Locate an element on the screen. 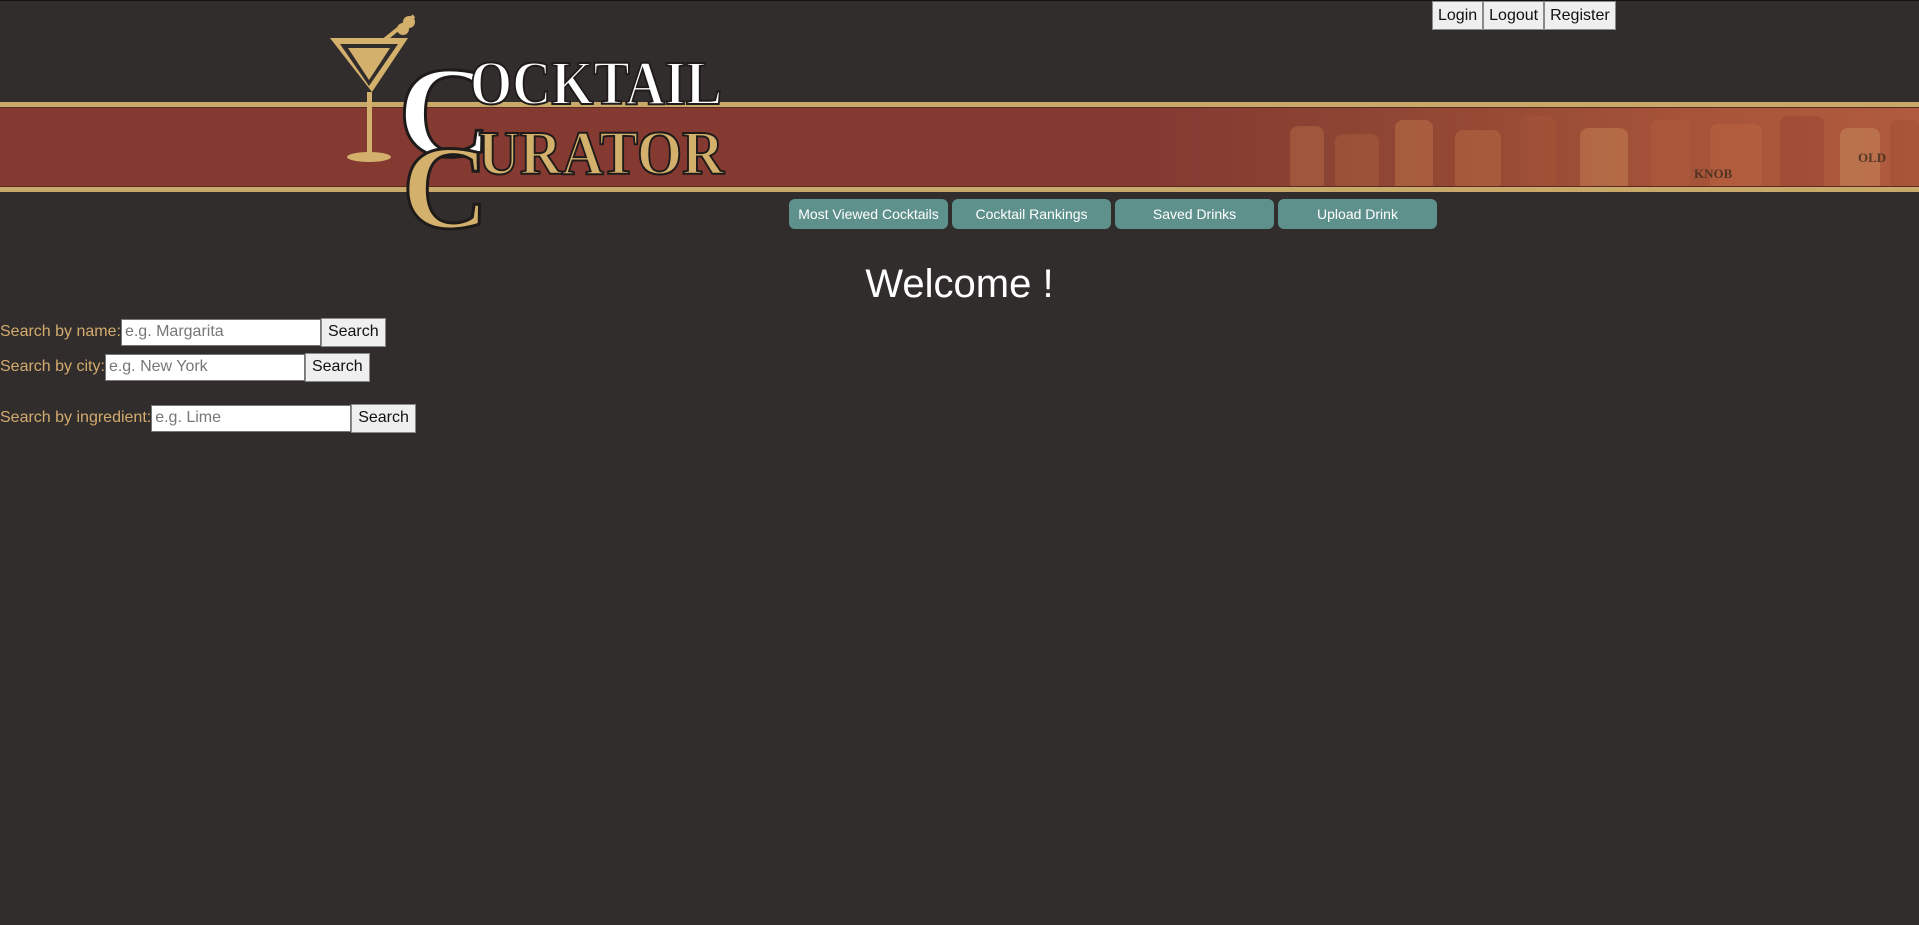 The height and width of the screenshot is (925, 1919). search-by-ingredient-row: Search by ingredient: Search is located at coordinates (208, 418).